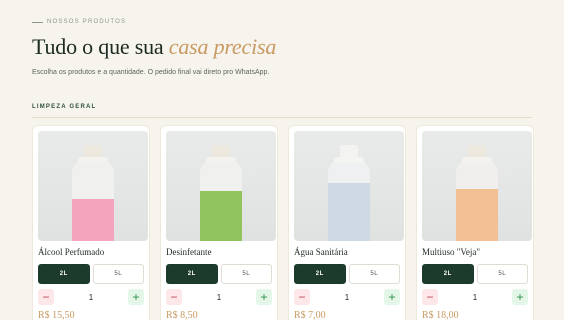  I want to click on product-card: Álcool Perfumado 2L 5L − 1 + R$ 15,50, so click(91, 222).